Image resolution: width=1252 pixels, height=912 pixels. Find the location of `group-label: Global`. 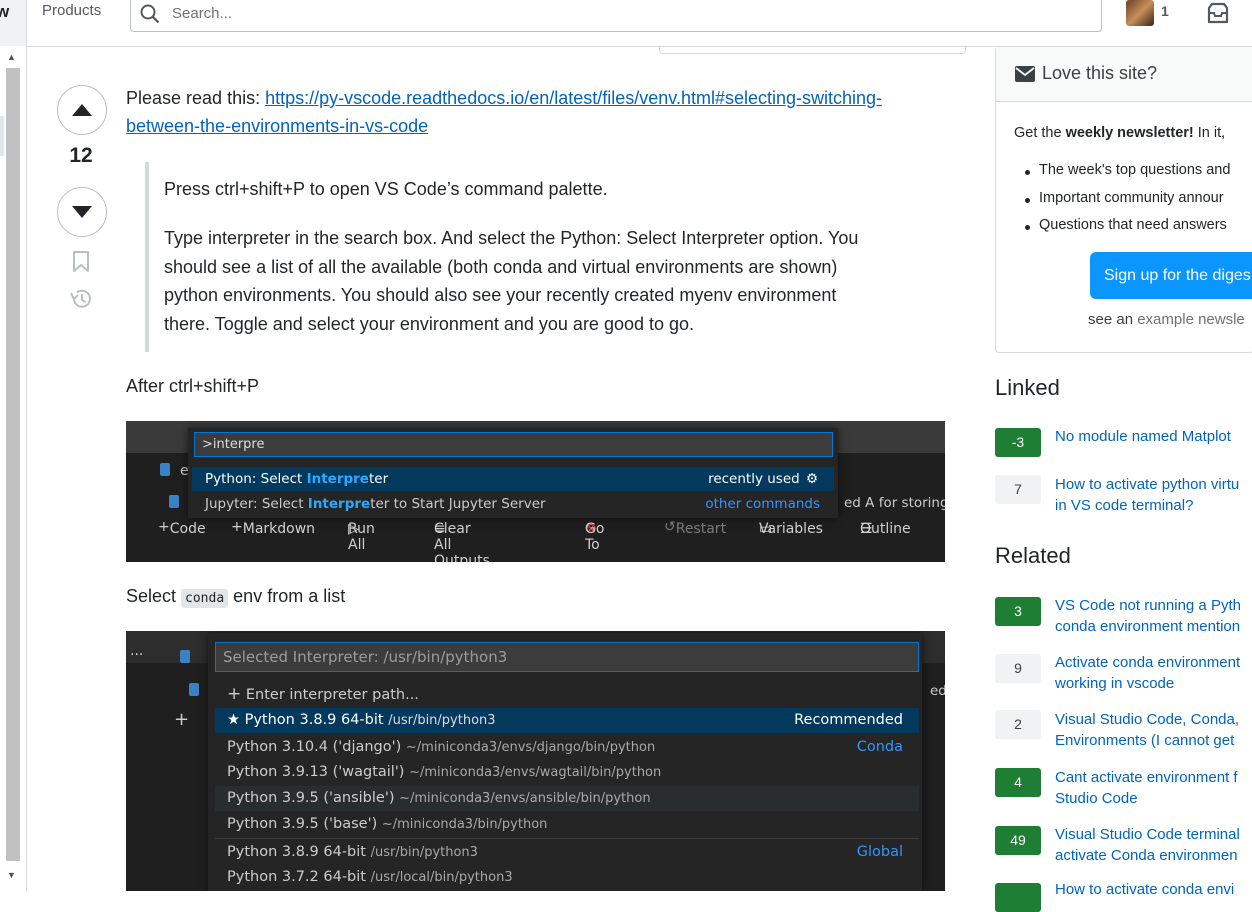

group-label: Global is located at coordinates (879, 852).